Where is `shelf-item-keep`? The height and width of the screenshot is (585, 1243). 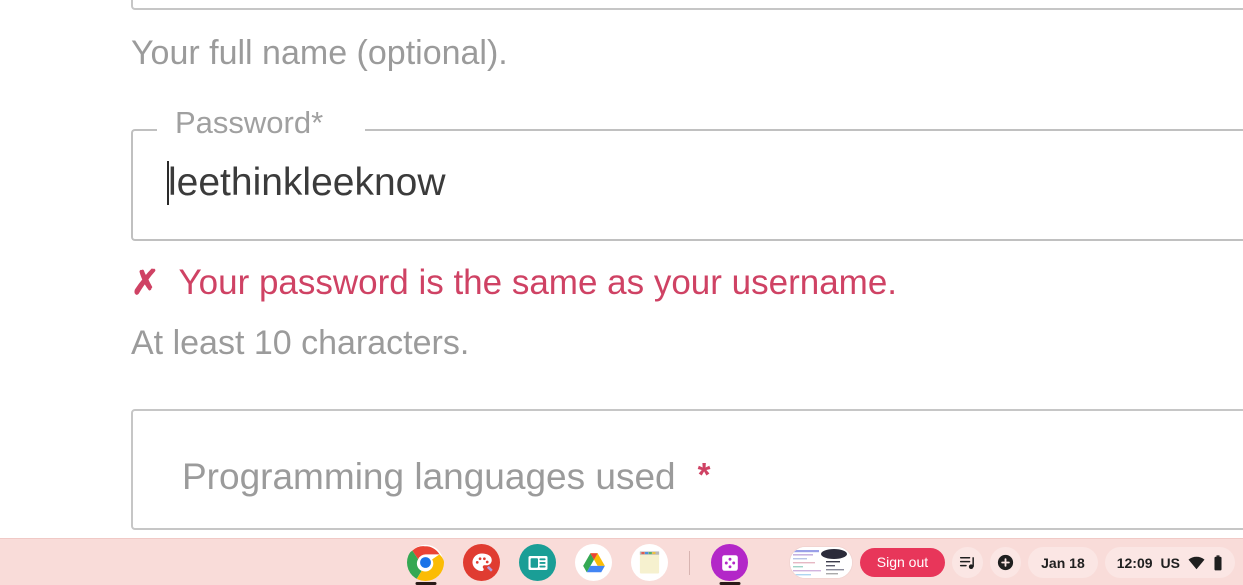
shelf-item-keep is located at coordinates (649, 562).